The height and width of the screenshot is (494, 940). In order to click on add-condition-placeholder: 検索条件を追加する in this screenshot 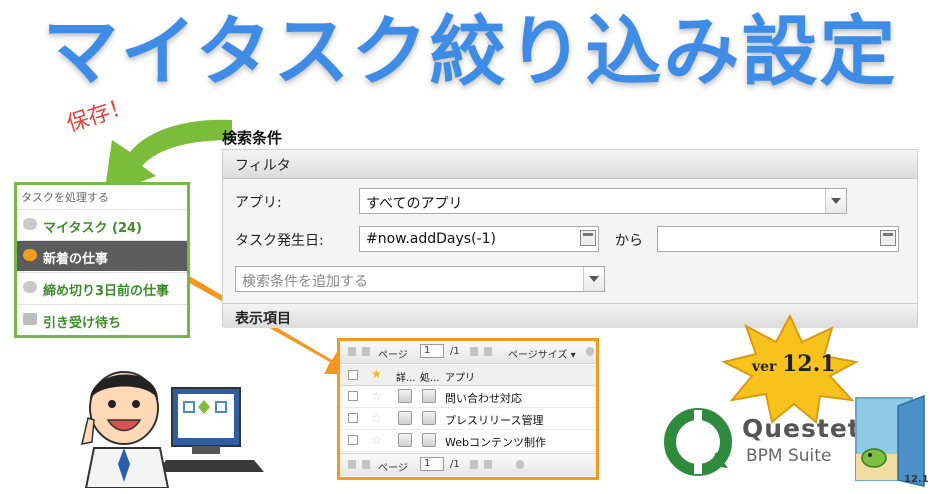, I will do `click(305, 282)`.